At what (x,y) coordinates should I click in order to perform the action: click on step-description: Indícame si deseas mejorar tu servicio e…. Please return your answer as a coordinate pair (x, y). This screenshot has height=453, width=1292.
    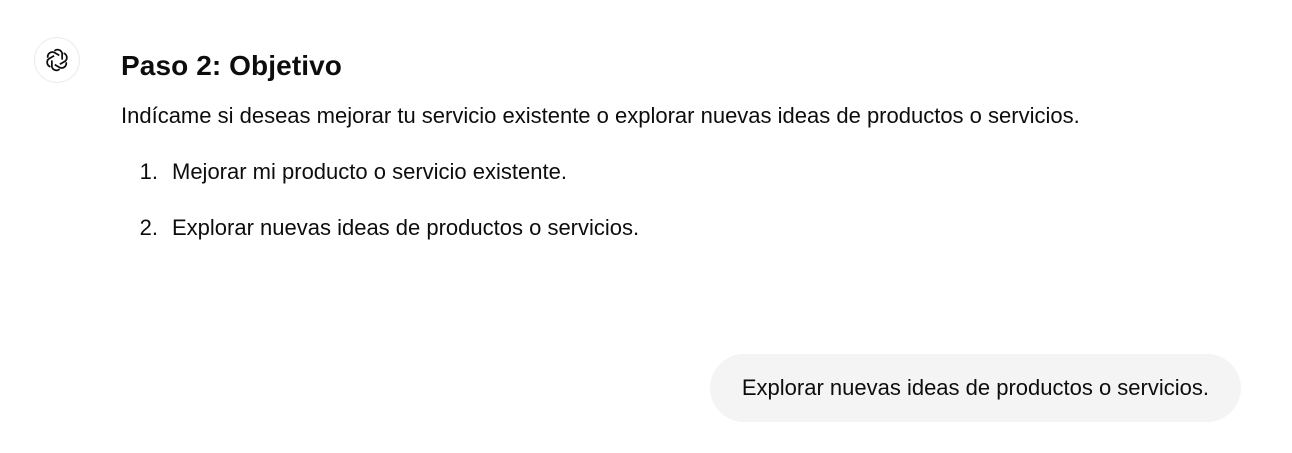
    Looking at the image, I should click on (600, 115).